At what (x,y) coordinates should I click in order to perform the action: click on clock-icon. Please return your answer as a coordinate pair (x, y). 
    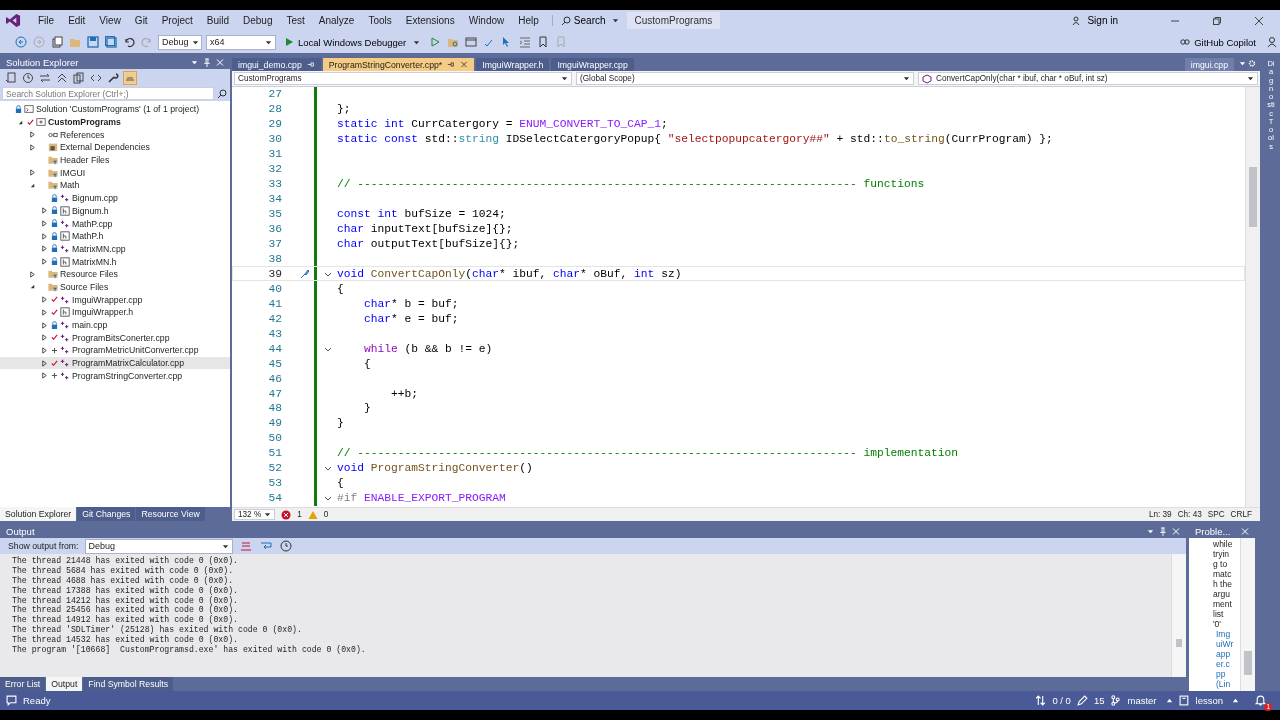
    Looking at the image, I should click on (285, 546).